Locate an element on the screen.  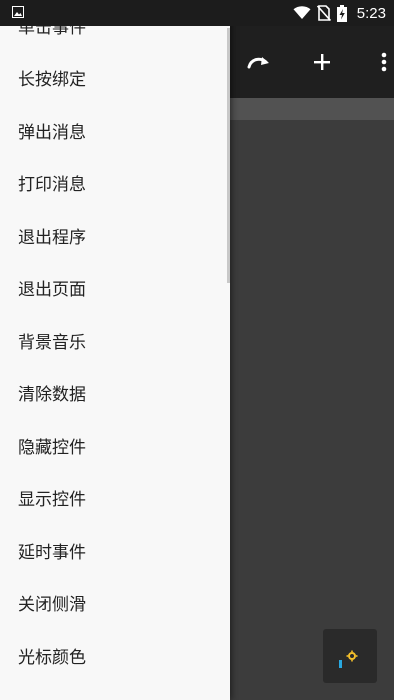
redo-icon is located at coordinates (258, 63).